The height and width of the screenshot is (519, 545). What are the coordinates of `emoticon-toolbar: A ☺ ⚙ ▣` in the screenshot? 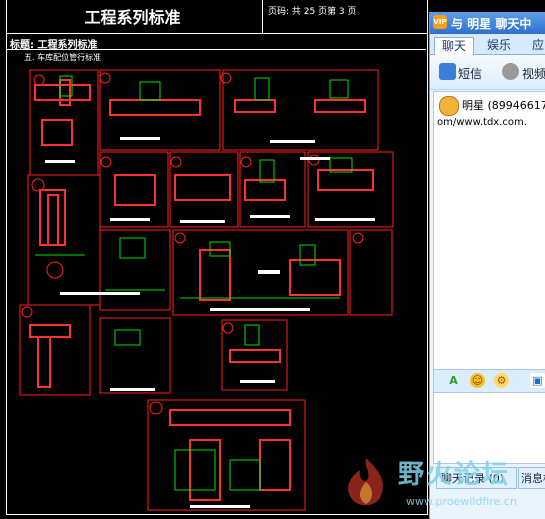 It's located at (489, 381).